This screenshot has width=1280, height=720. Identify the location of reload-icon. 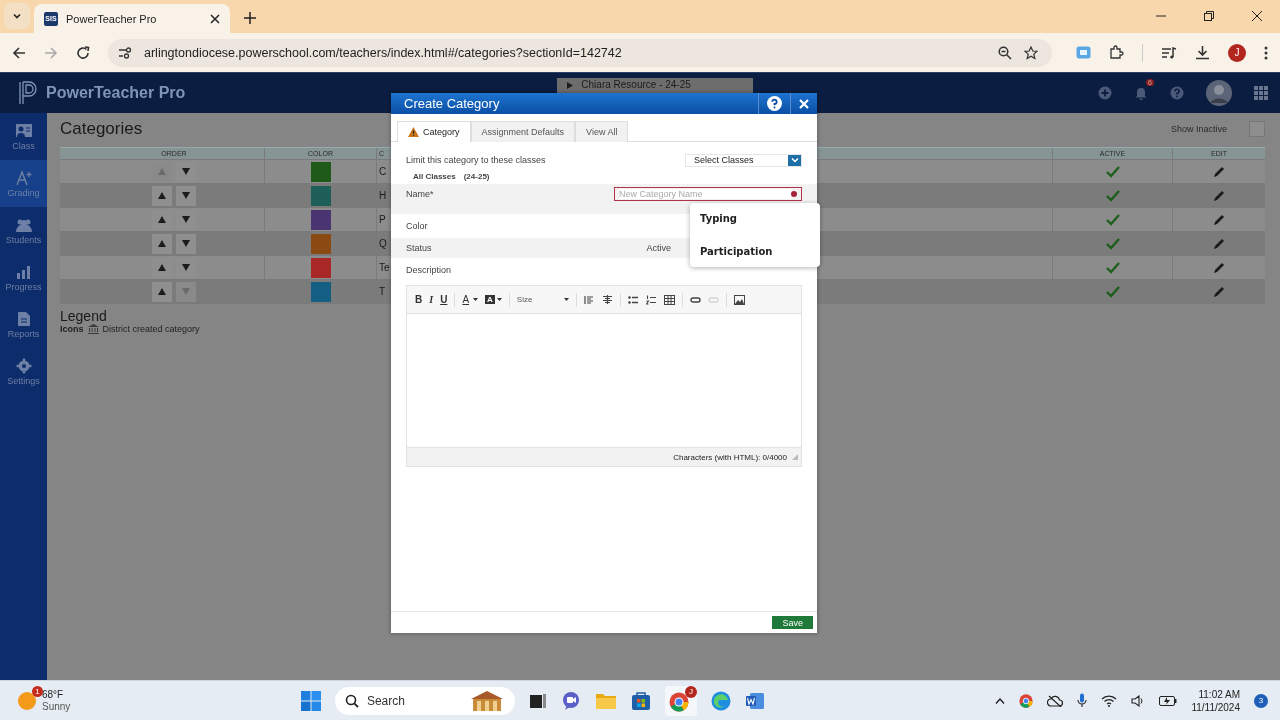
(83, 52).